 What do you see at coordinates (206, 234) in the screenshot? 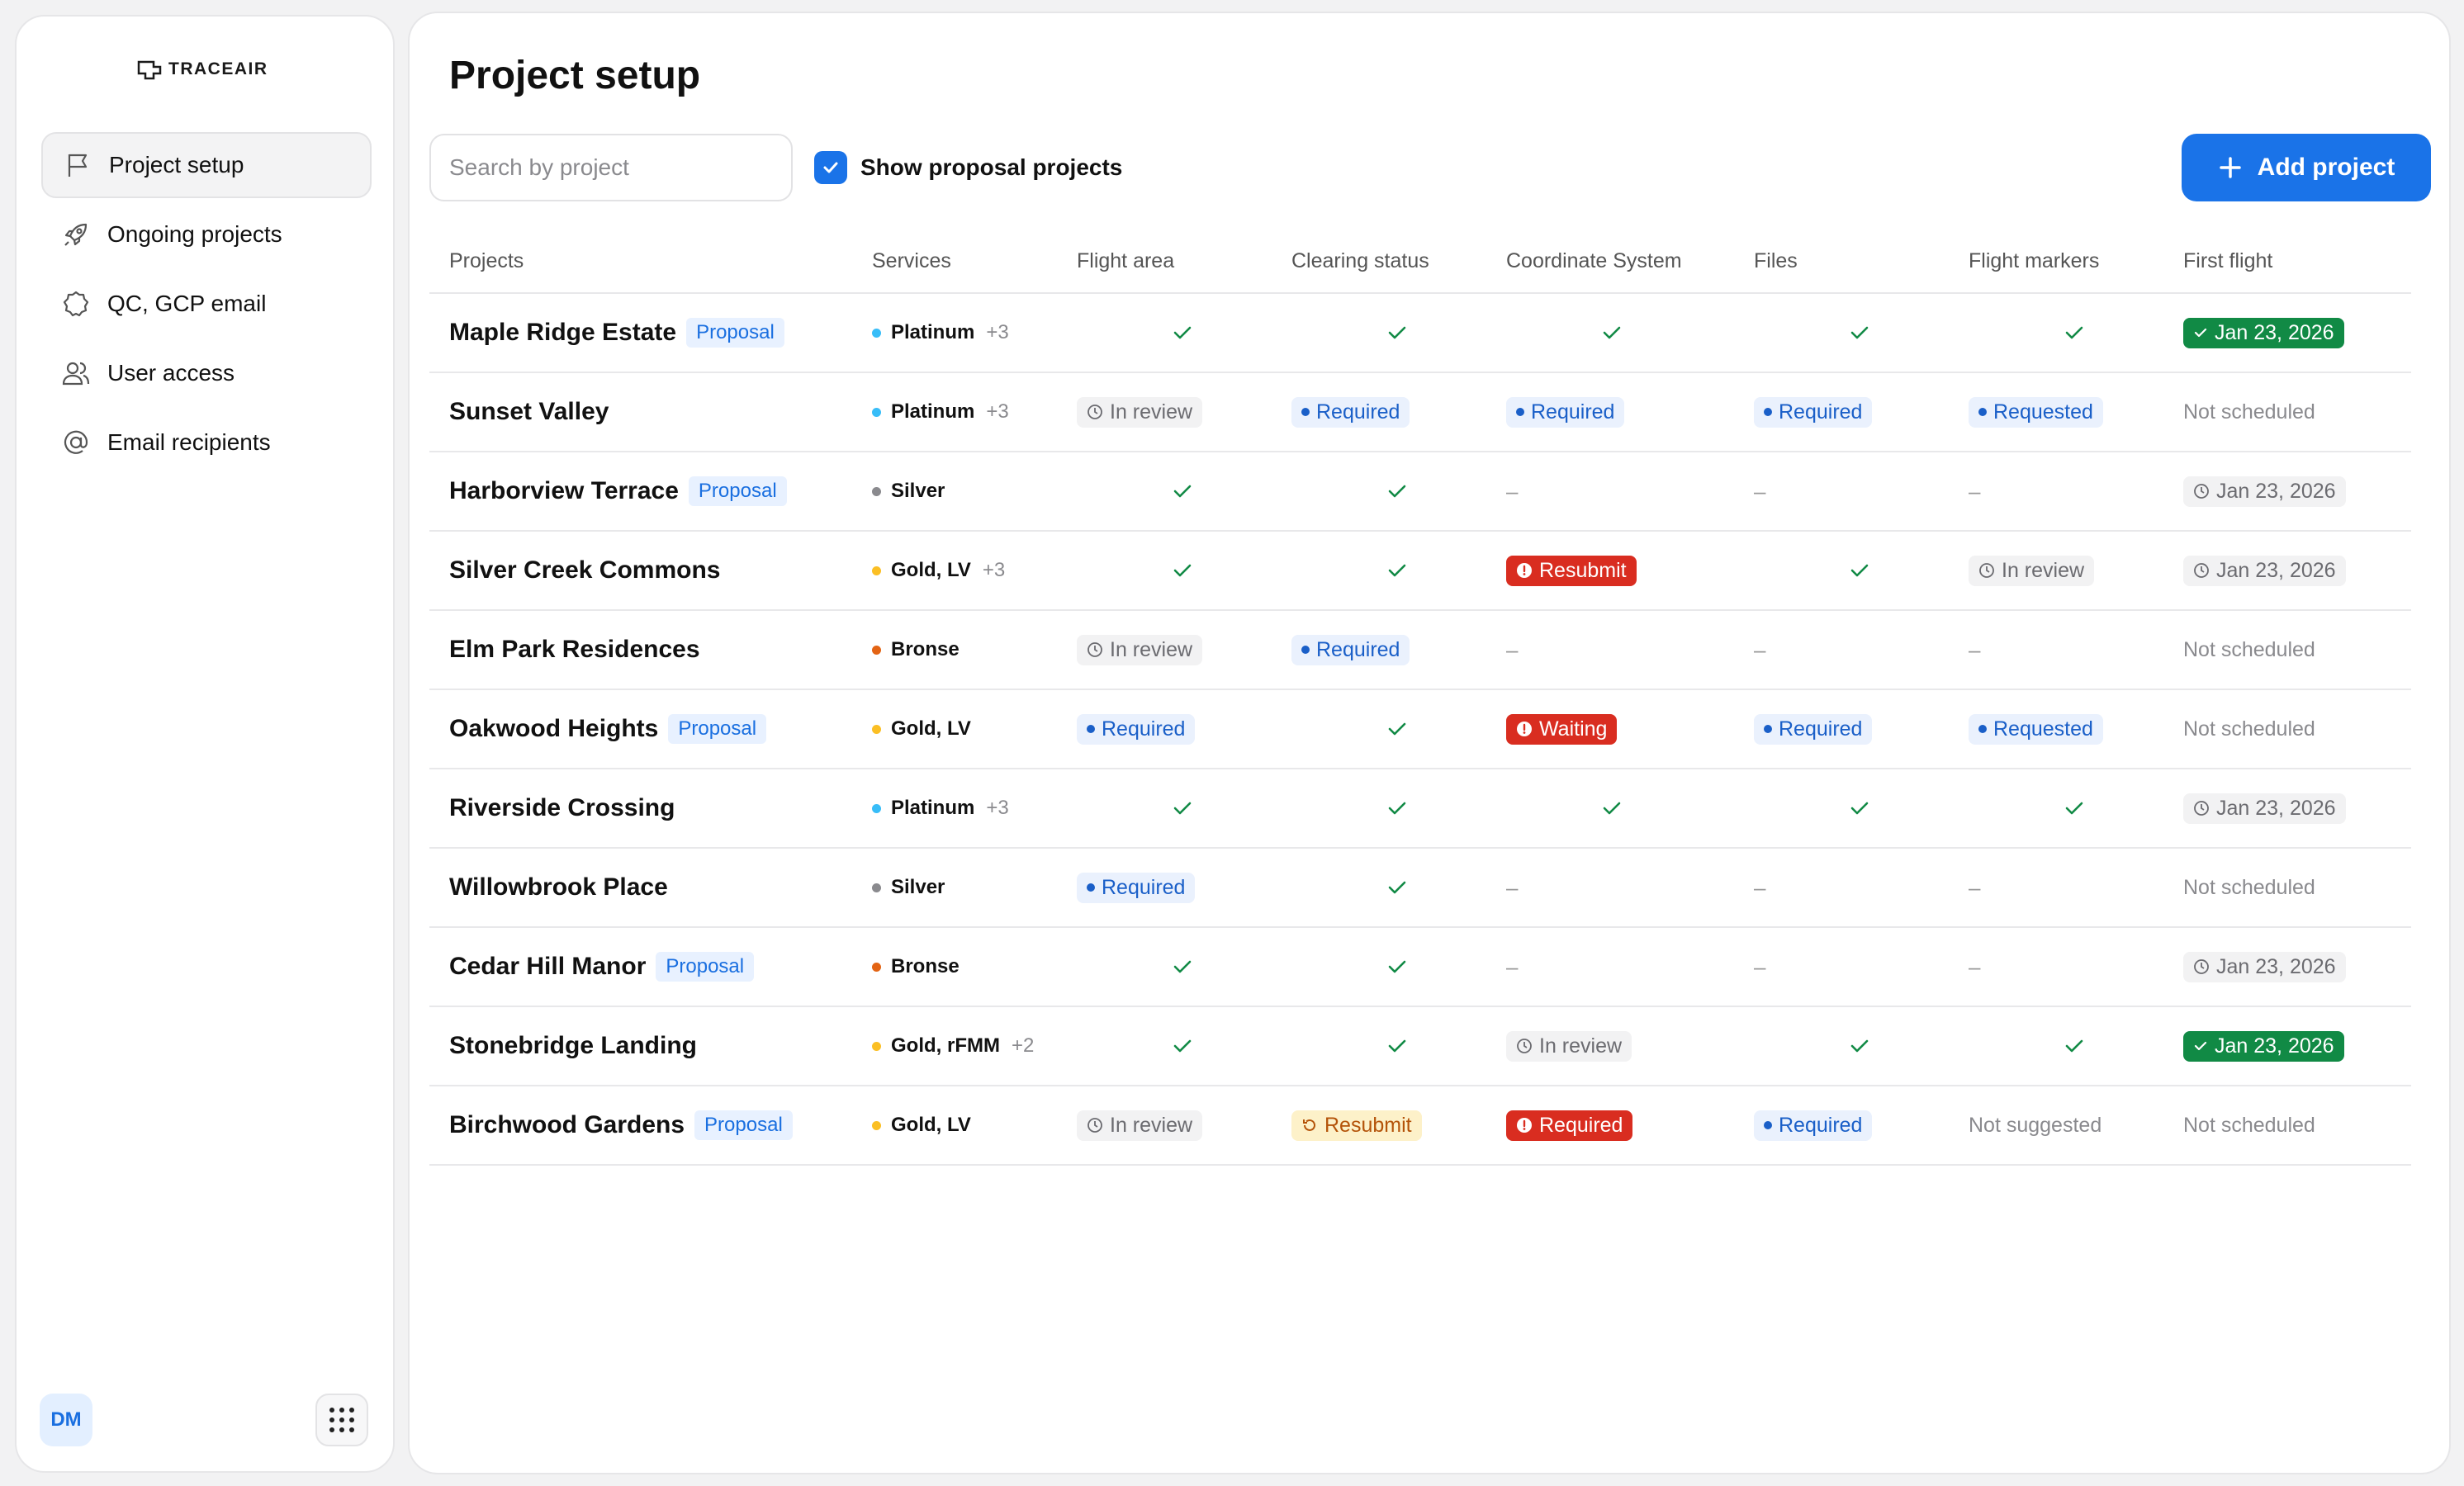
I see `sidebar-item-ongoing-projects: Ongoing projects` at bounding box center [206, 234].